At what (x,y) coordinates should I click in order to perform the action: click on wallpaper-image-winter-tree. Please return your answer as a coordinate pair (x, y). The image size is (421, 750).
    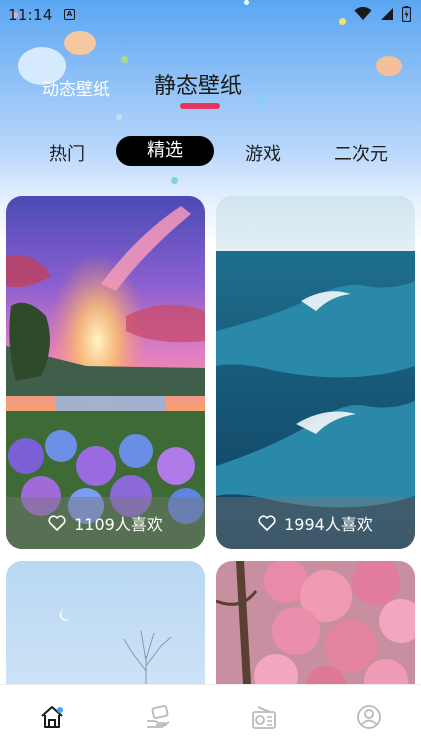
    Looking at the image, I should click on (105, 631).